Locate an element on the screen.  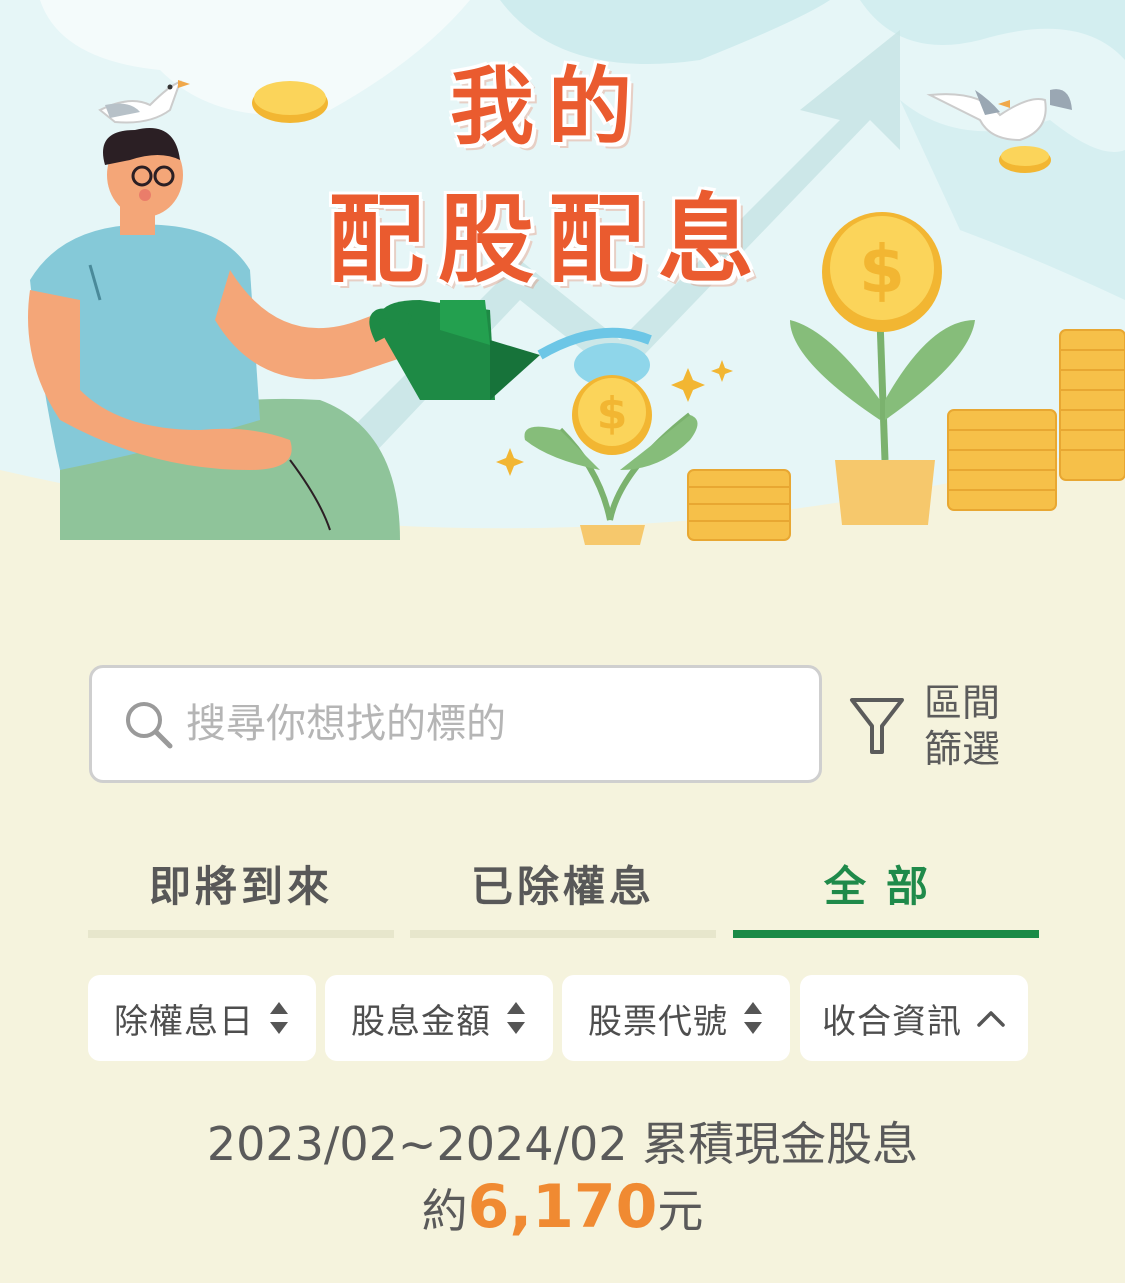
filter-funnel-icon is located at coordinates (877, 726).